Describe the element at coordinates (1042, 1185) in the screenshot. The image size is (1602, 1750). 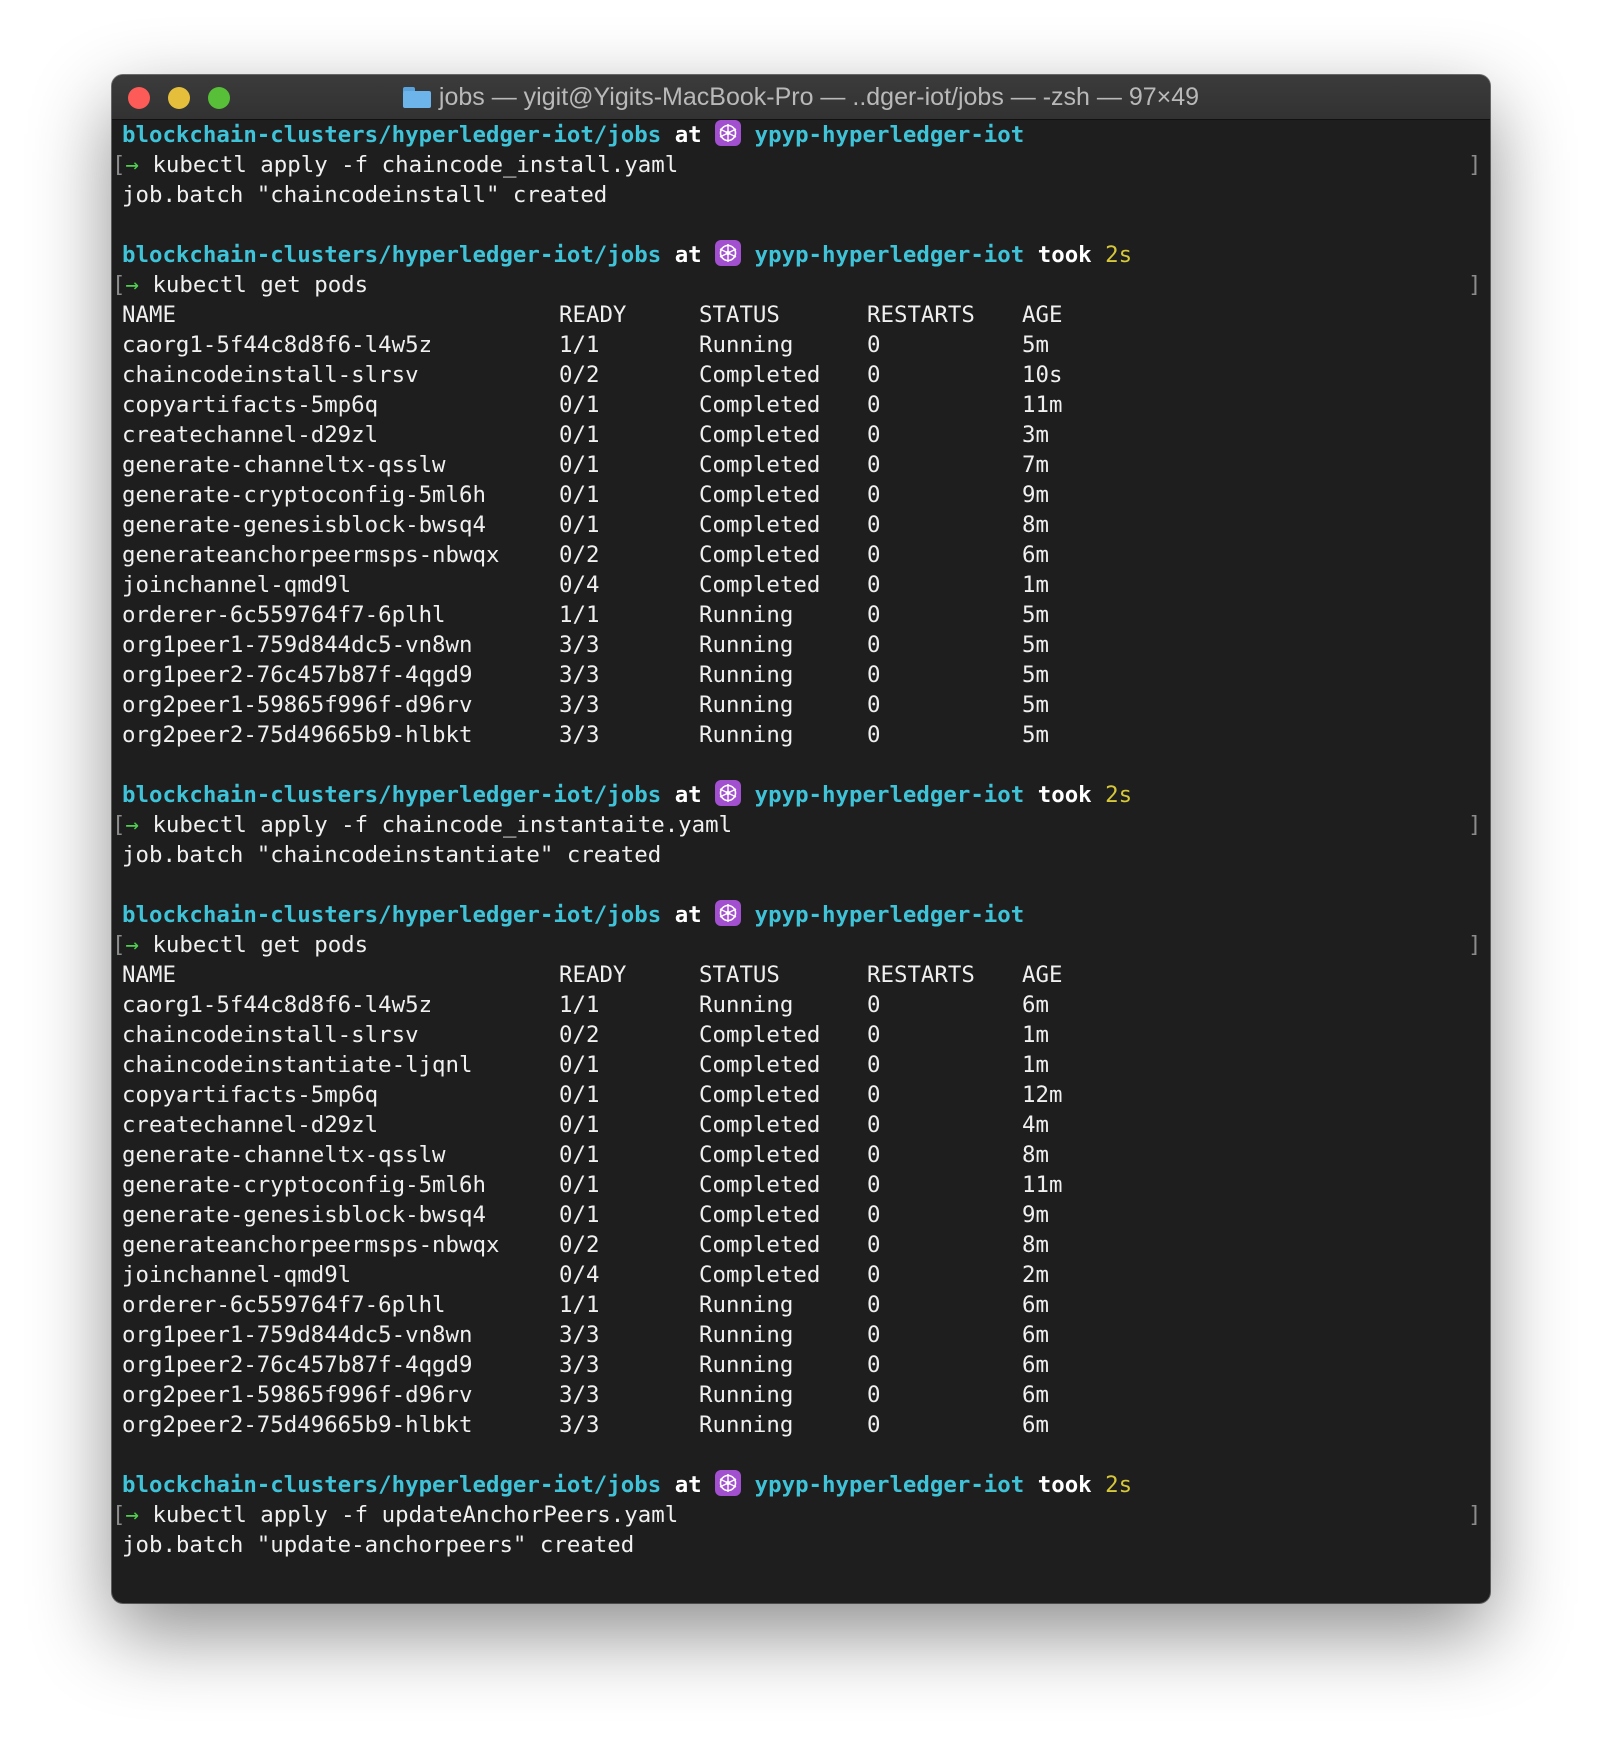
I see `table-cell: 11m` at that location.